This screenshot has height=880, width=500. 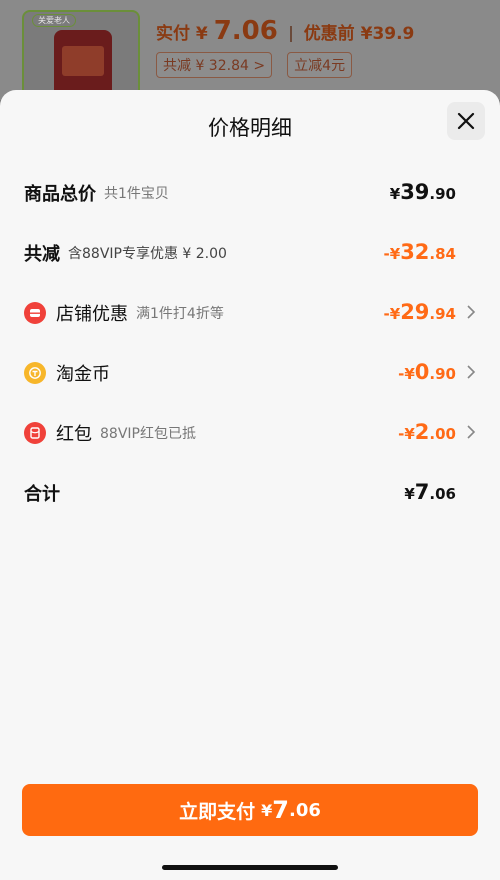 What do you see at coordinates (250, 253) in the screenshot?
I see `row-total-reduction: 共减 含88VIP专享优惠 ¥ 2.00 -¥32.84` at bounding box center [250, 253].